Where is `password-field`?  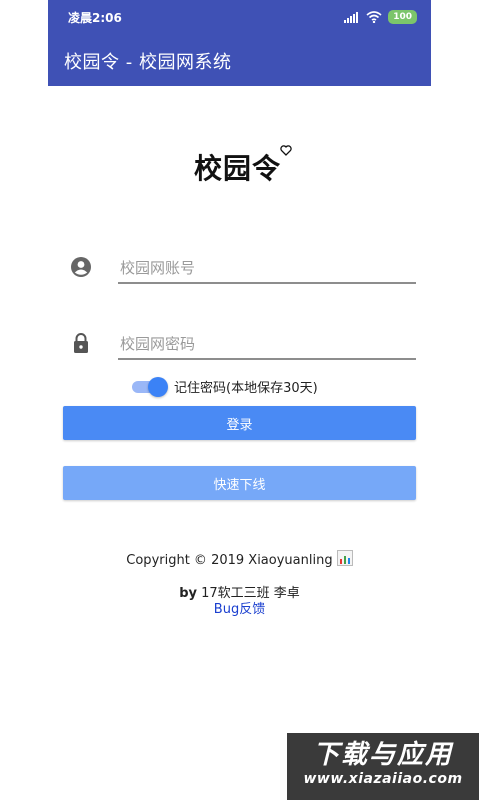
password-field is located at coordinates (242, 347).